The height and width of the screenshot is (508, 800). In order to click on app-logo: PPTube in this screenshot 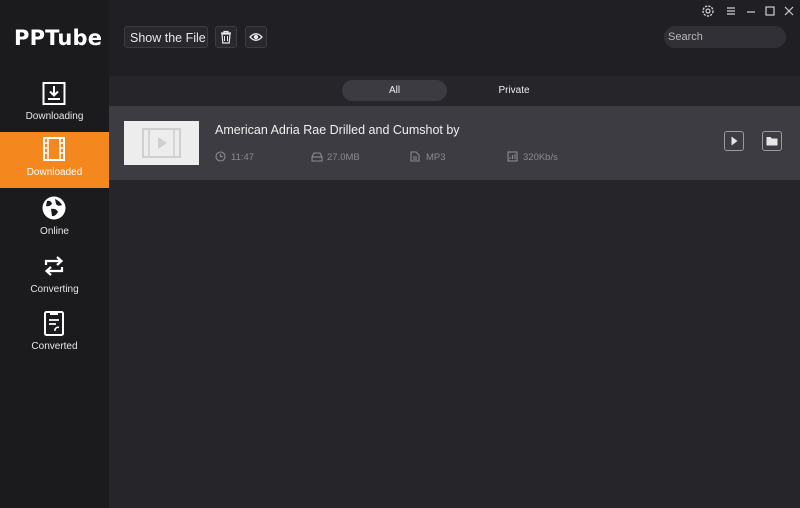, I will do `click(58, 38)`.